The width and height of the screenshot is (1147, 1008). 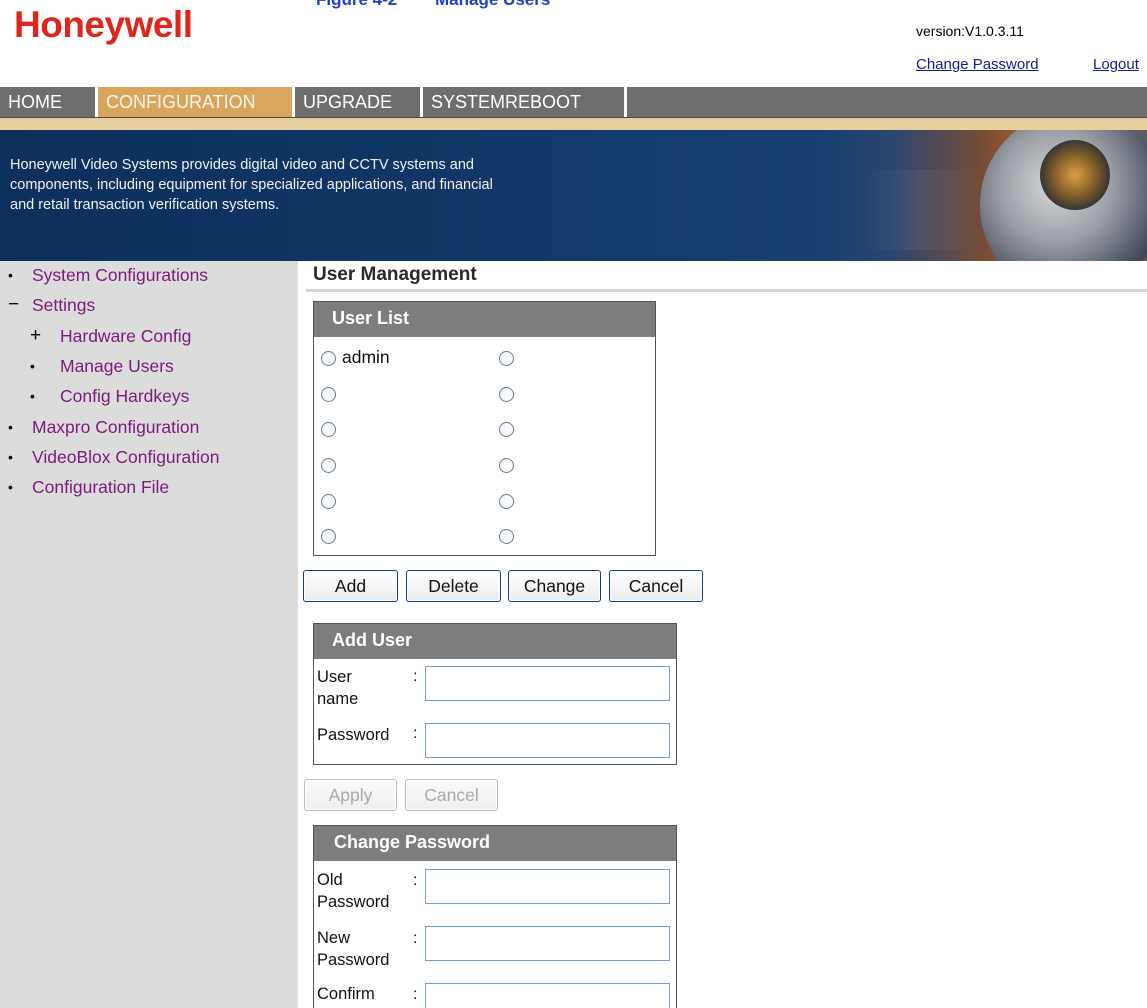 I want to click on user-list-panel: User List, so click(x=484, y=428).